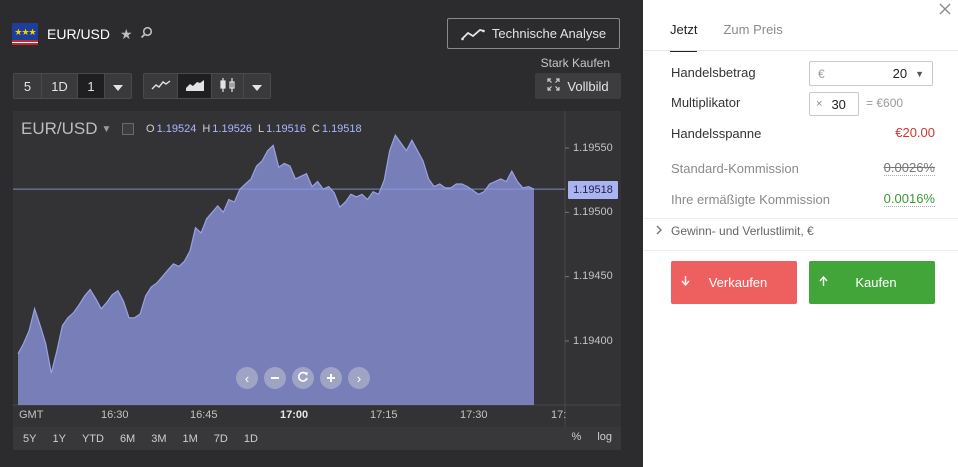 Image resolution: width=958 pixels, height=467 pixels. I want to click on range-button-3m: 3M, so click(158, 439).